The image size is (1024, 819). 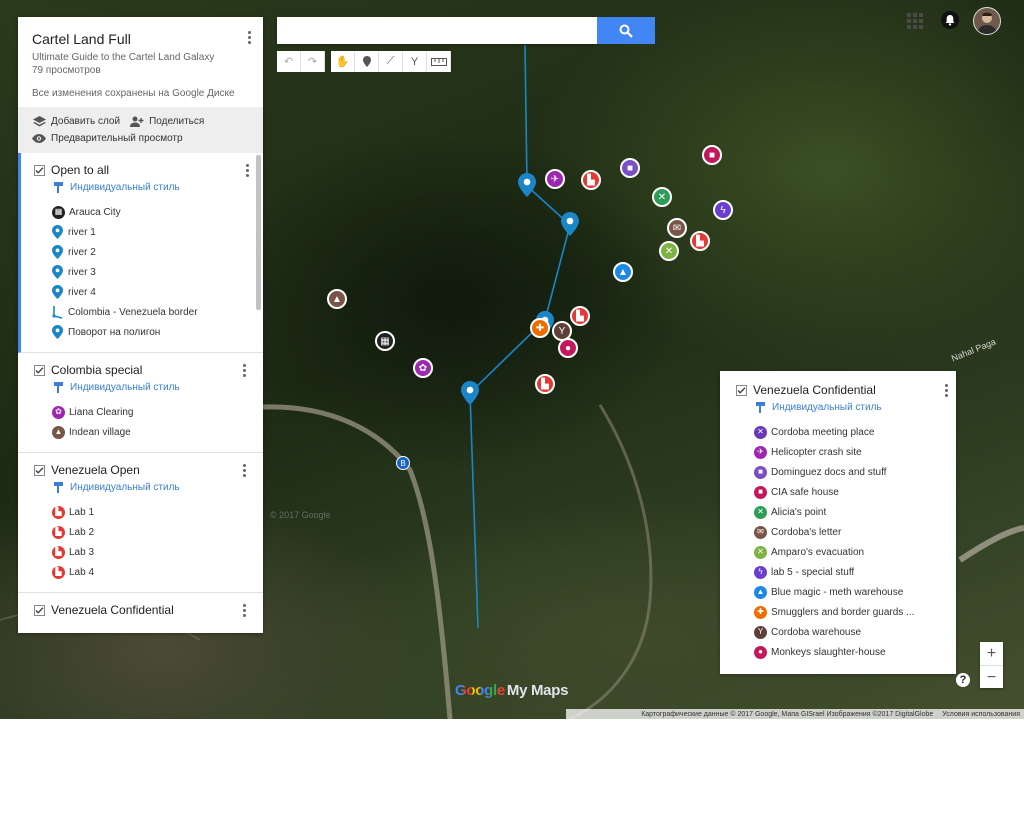 What do you see at coordinates (838, 552) in the screenshot?
I see `list-item-amparo-s-evacuation: ✕ Amparo's evacuation` at bounding box center [838, 552].